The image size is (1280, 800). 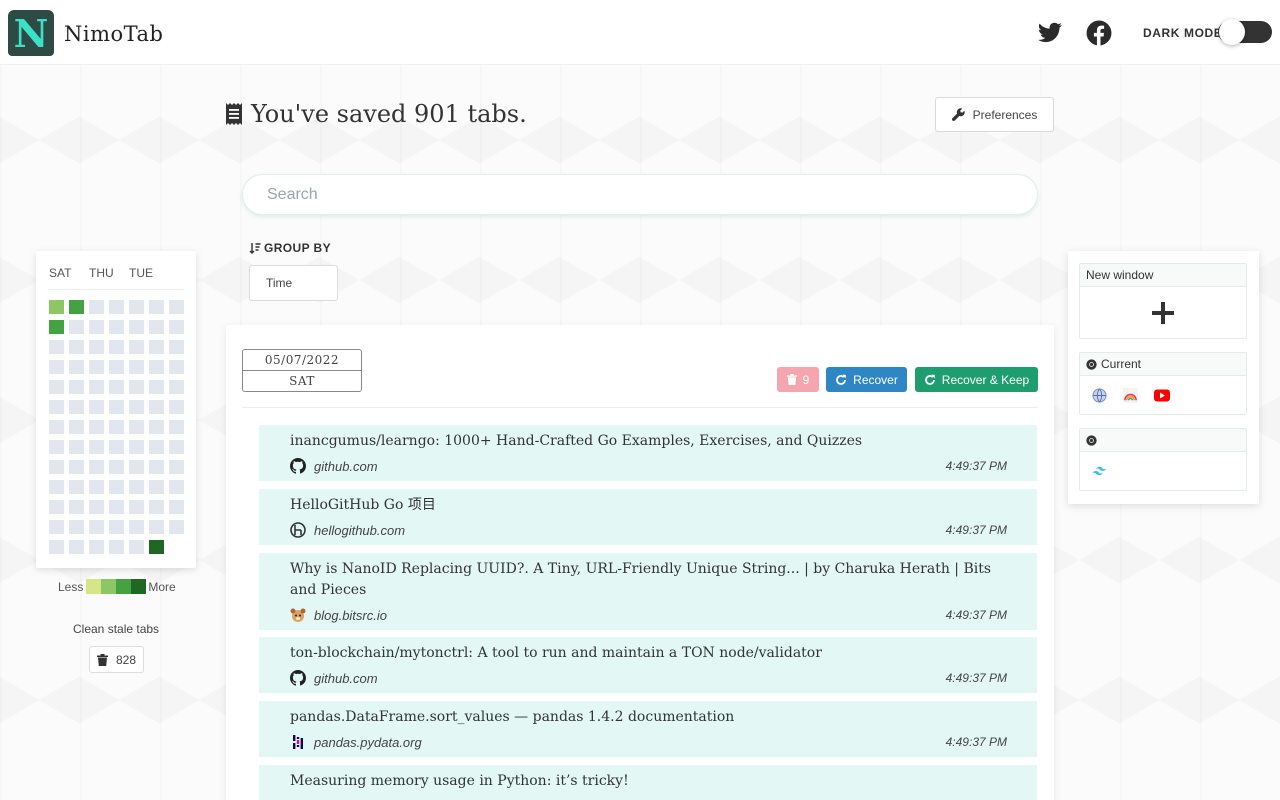 What do you see at coordinates (976, 379) in the screenshot?
I see `recover-keep-button: Recover & Keep` at bounding box center [976, 379].